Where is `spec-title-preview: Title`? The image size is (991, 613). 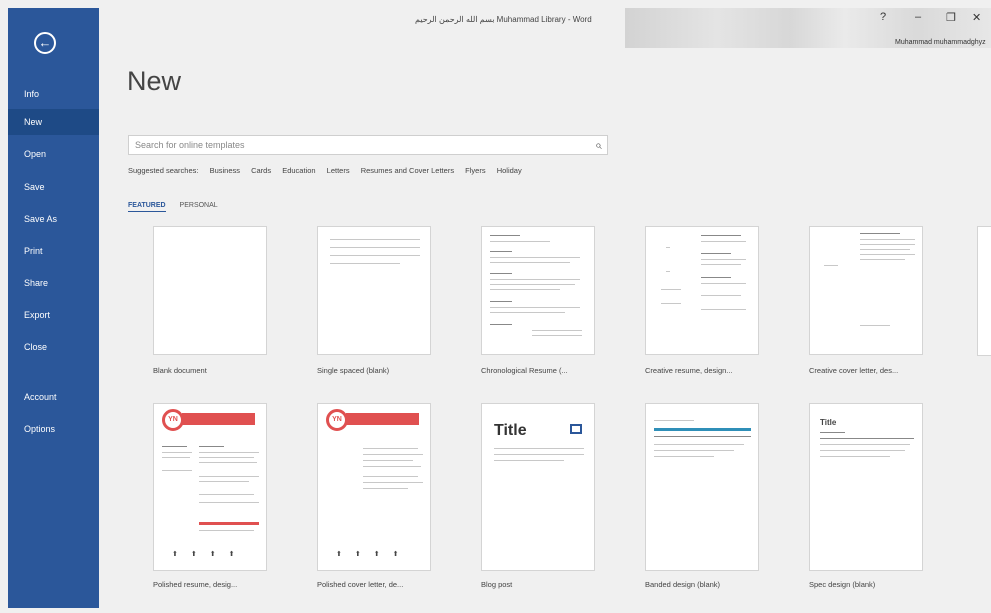 spec-title-preview: Title is located at coordinates (828, 422).